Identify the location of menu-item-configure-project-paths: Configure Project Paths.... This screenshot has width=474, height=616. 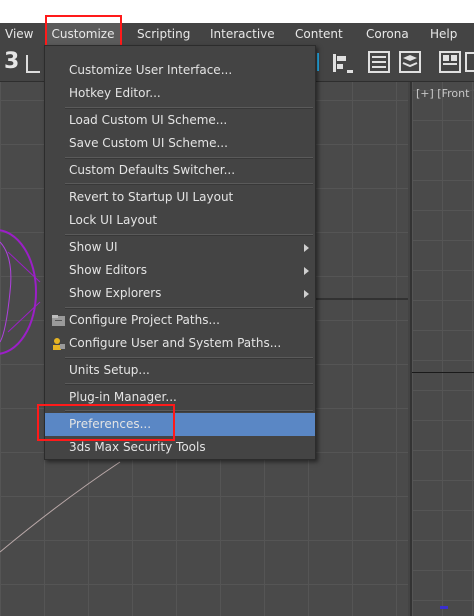
(180, 320).